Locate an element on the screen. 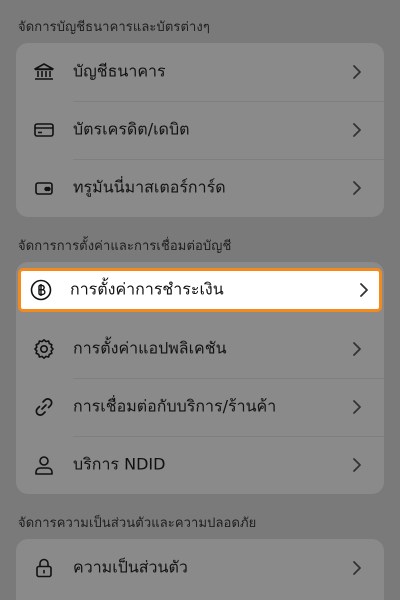 This screenshot has height=600, width=400. menu-item-label: การตั้งค่าการชำระเงิน is located at coordinates (147, 289).